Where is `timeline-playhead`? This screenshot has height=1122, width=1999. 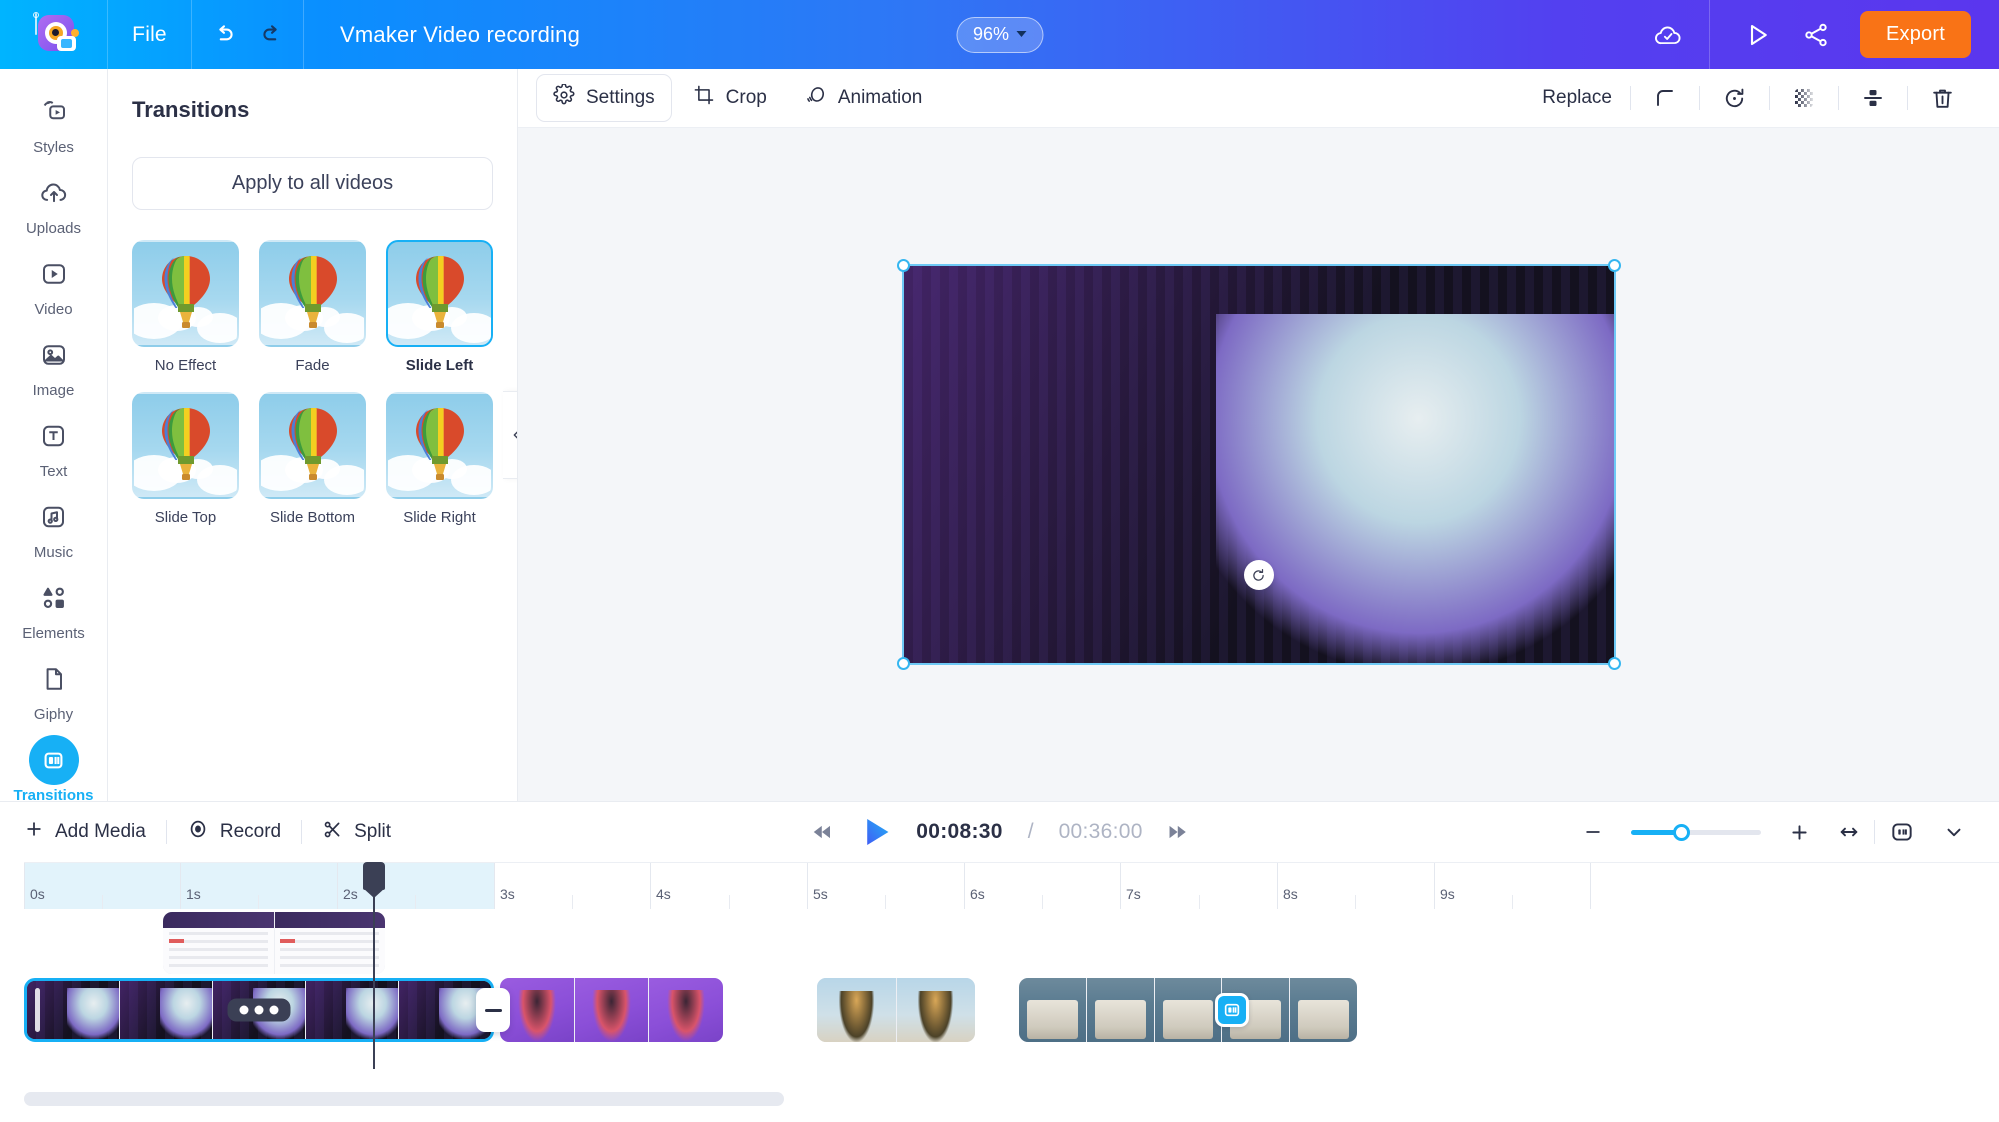 timeline-playhead is located at coordinates (374, 965).